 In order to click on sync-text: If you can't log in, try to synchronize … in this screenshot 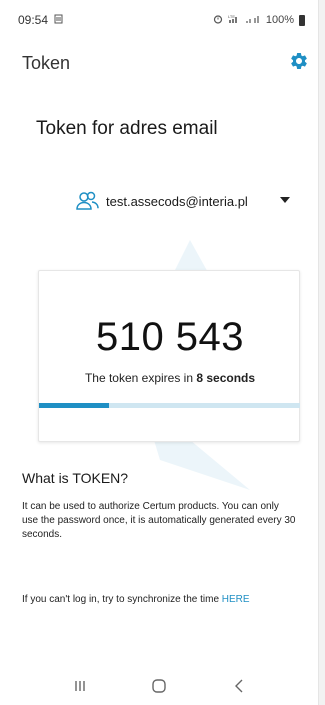, I will do `click(122, 599)`.